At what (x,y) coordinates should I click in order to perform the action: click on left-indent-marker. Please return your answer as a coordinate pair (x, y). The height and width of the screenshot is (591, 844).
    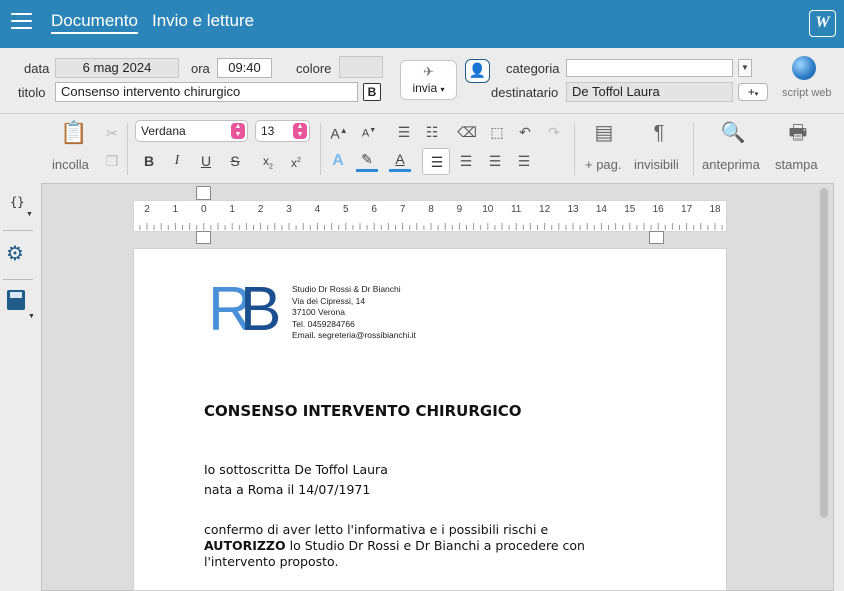
    Looking at the image, I should click on (203, 237).